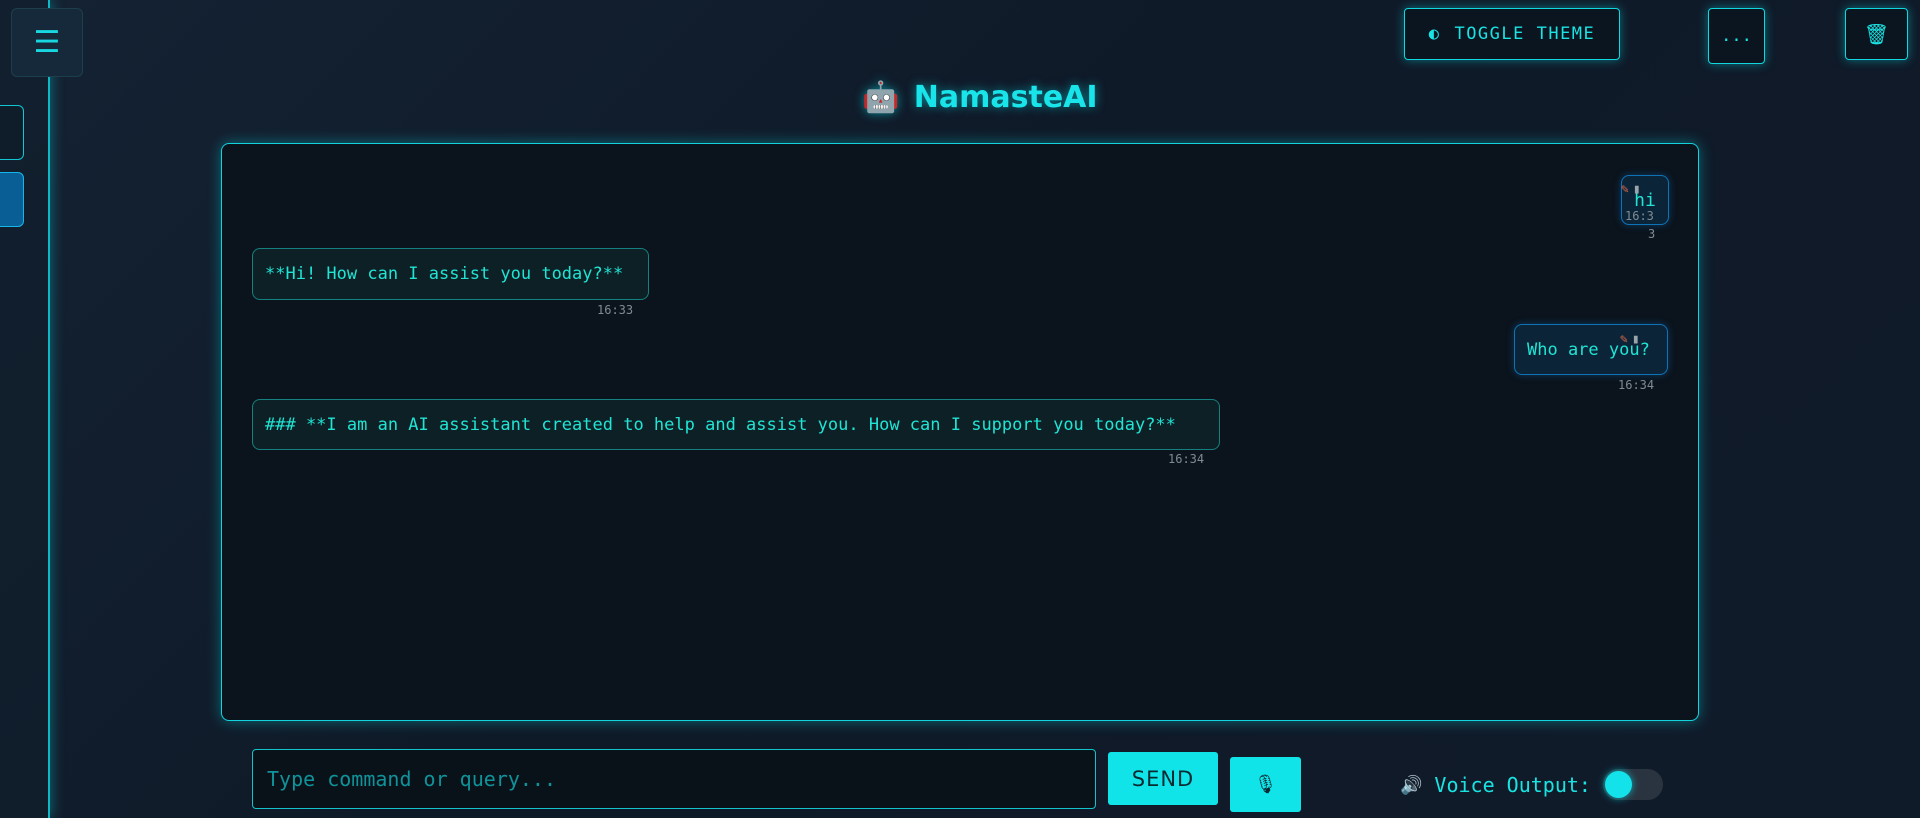 Image resolution: width=1920 pixels, height=818 pixels. I want to click on trash-icon: 🗑, so click(1876, 34).